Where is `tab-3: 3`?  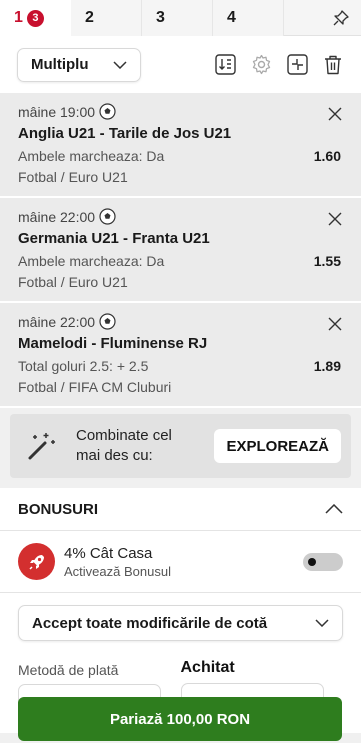 tab-3: 3 is located at coordinates (177, 18).